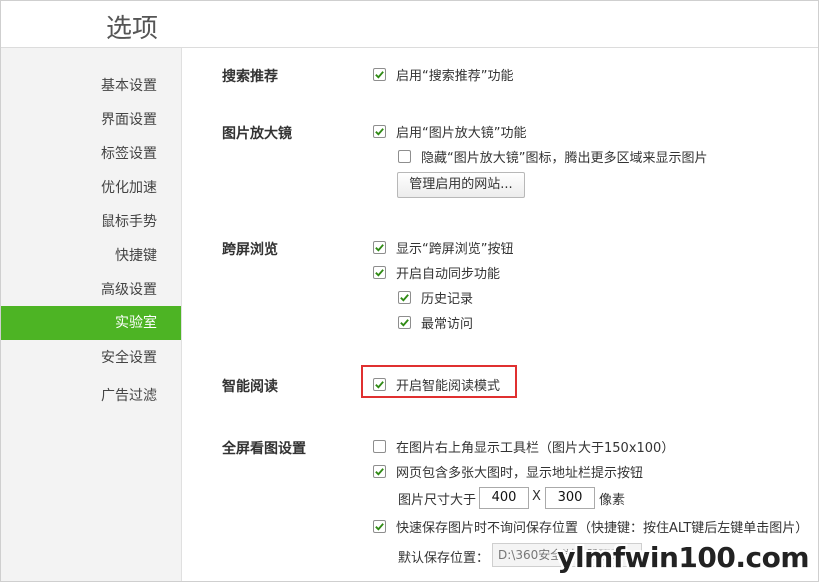 The width and height of the screenshot is (819, 582). Describe the element at coordinates (91, 290) in the screenshot. I see `sidebar-item-advanced: 高级设置` at that location.